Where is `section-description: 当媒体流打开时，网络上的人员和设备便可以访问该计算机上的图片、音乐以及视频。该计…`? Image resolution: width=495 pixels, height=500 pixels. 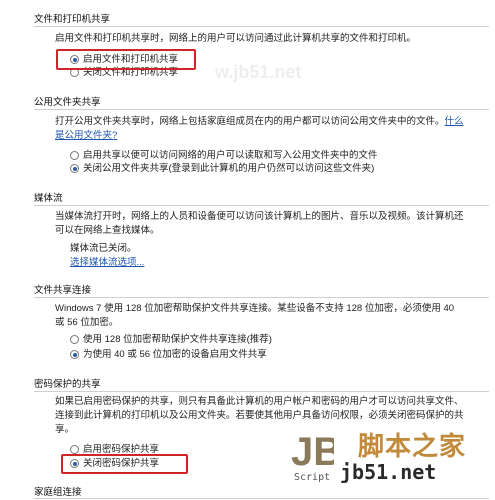
section-description: 当媒体流打开时，网络上的人员和设备便可以访问该计算机上的图片、音乐以及视频。该计… is located at coordinates (265, 224).